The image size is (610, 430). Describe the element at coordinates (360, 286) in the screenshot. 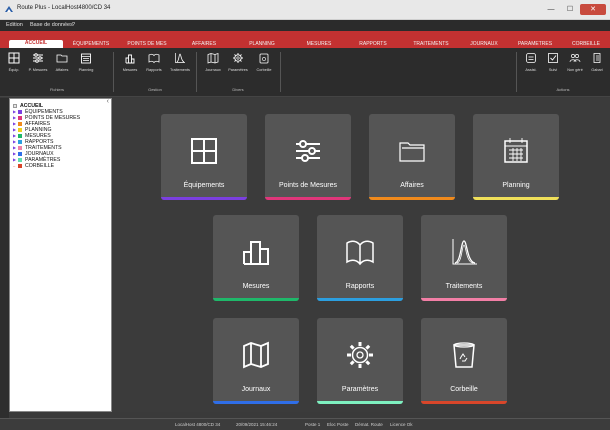

I see `tile-label: Rapports` at that location.